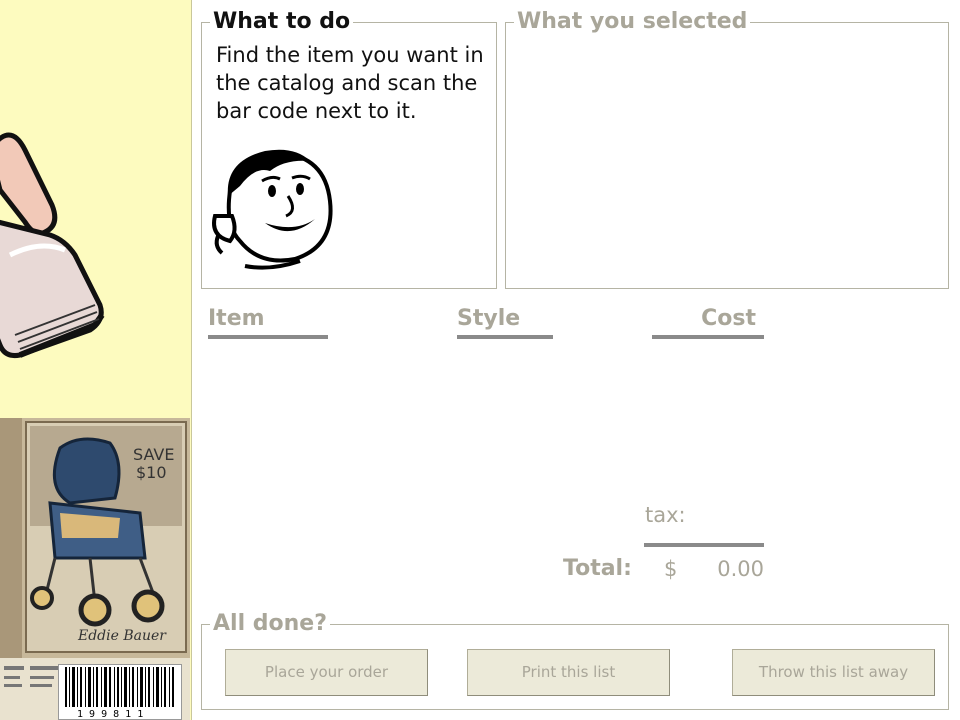 This screenshot has width=960, height=720. Describe the element at coordinates (597, 568) in the screenshot. I see `total-label: Total:` at that location.